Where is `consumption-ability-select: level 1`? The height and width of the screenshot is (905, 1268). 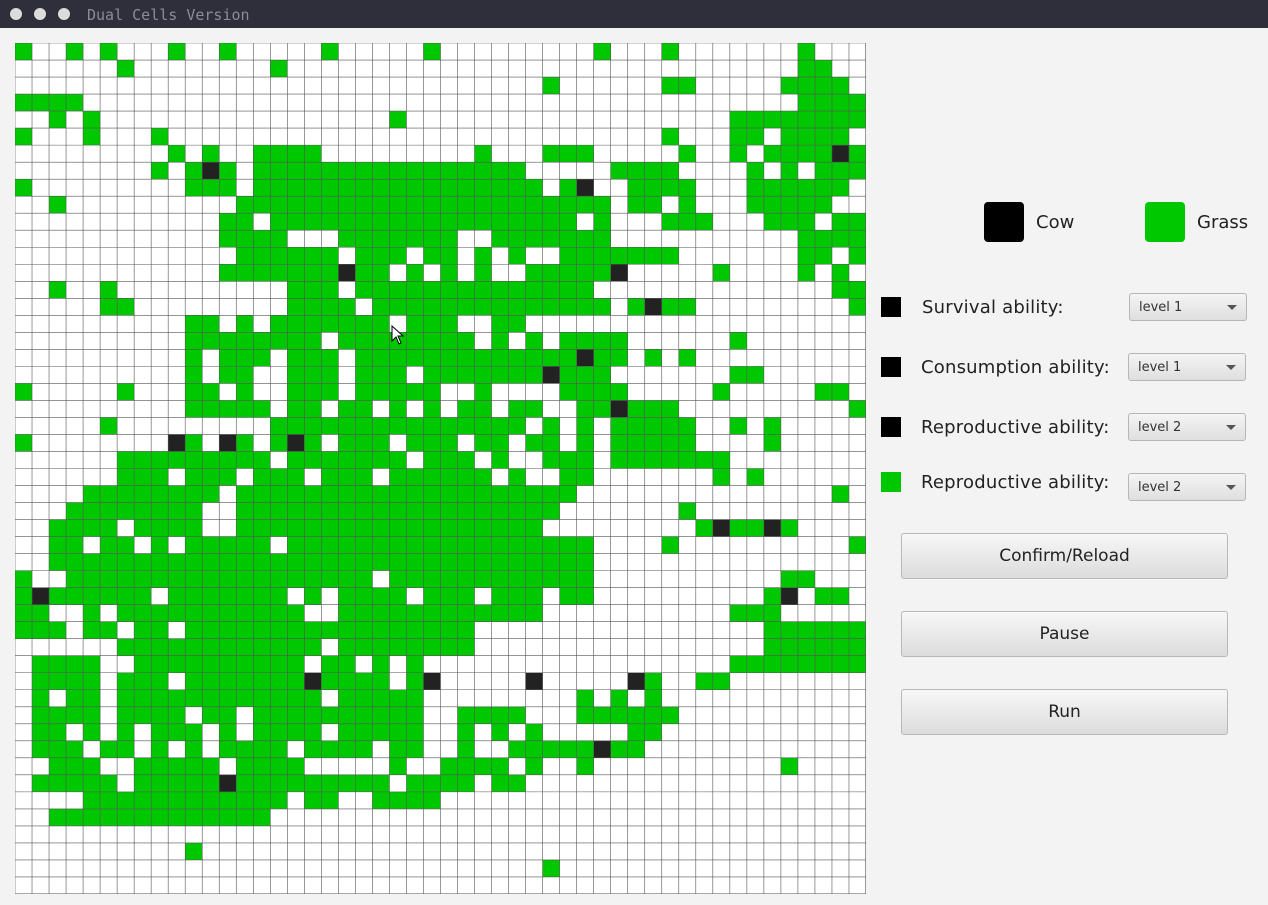 consumption-ability-select: level 1 is located at coordinates (1187, 367).